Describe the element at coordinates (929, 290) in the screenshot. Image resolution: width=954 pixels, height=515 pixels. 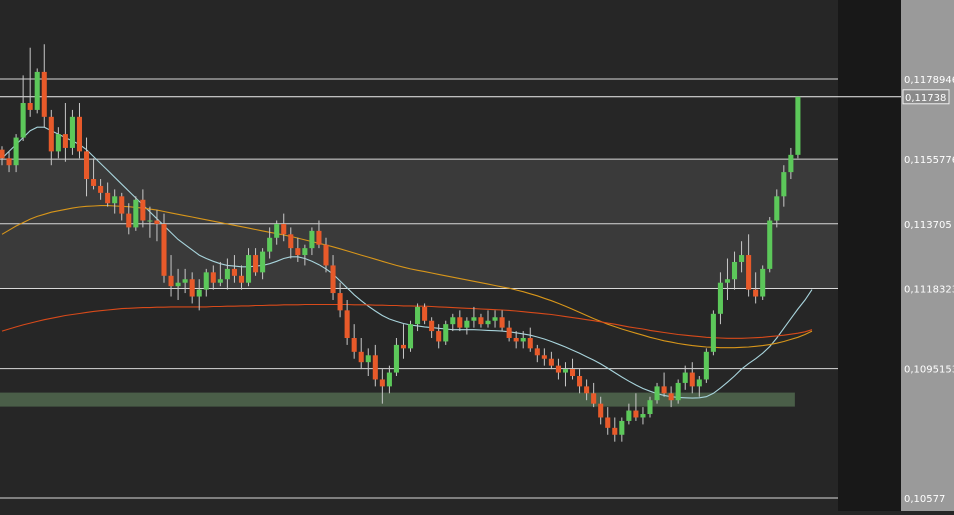
I see `price-level-label: 0,1118323` at that location.